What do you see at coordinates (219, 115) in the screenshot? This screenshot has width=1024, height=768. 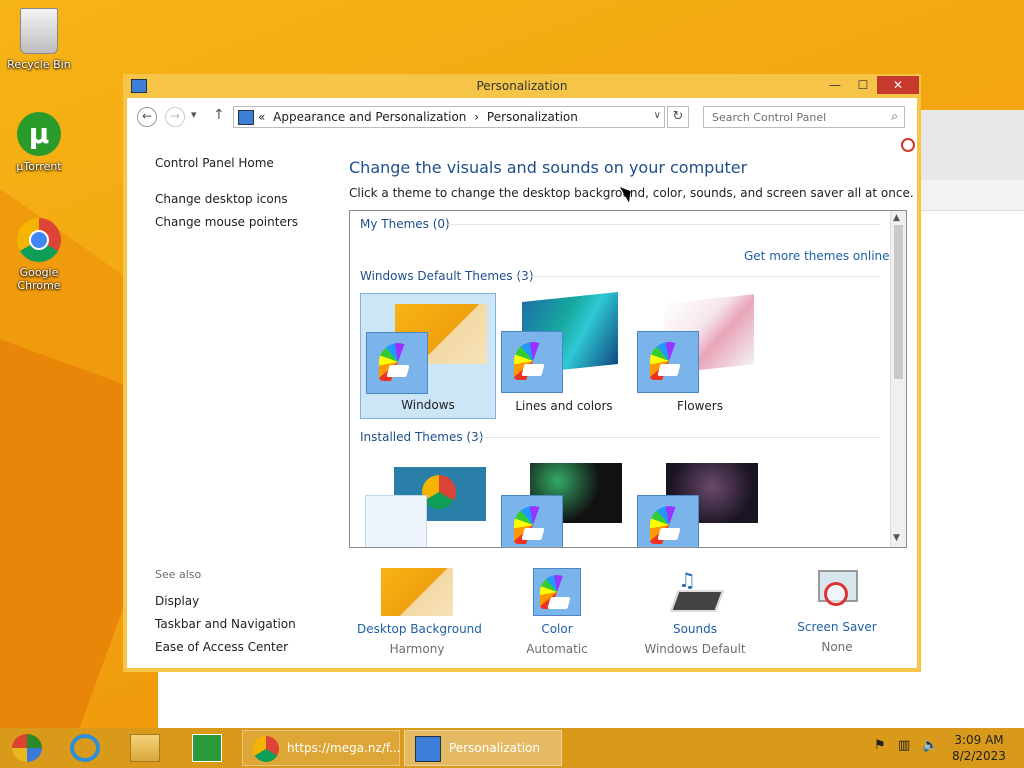 I see `up-button: ↑` at bounding box center [219, 115].